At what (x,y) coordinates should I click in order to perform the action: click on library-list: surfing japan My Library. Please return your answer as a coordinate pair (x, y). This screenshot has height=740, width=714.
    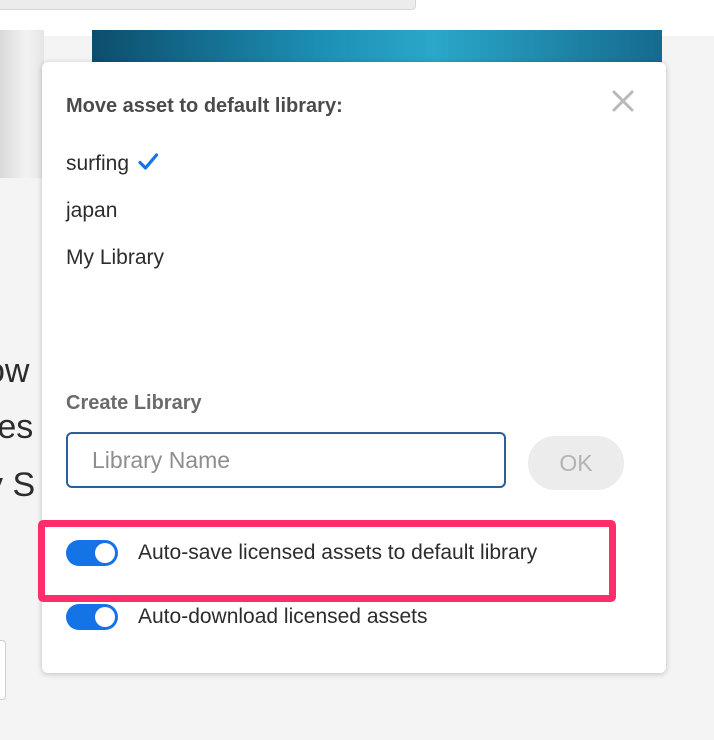
    Looking at the image, I should click on (115, 220).